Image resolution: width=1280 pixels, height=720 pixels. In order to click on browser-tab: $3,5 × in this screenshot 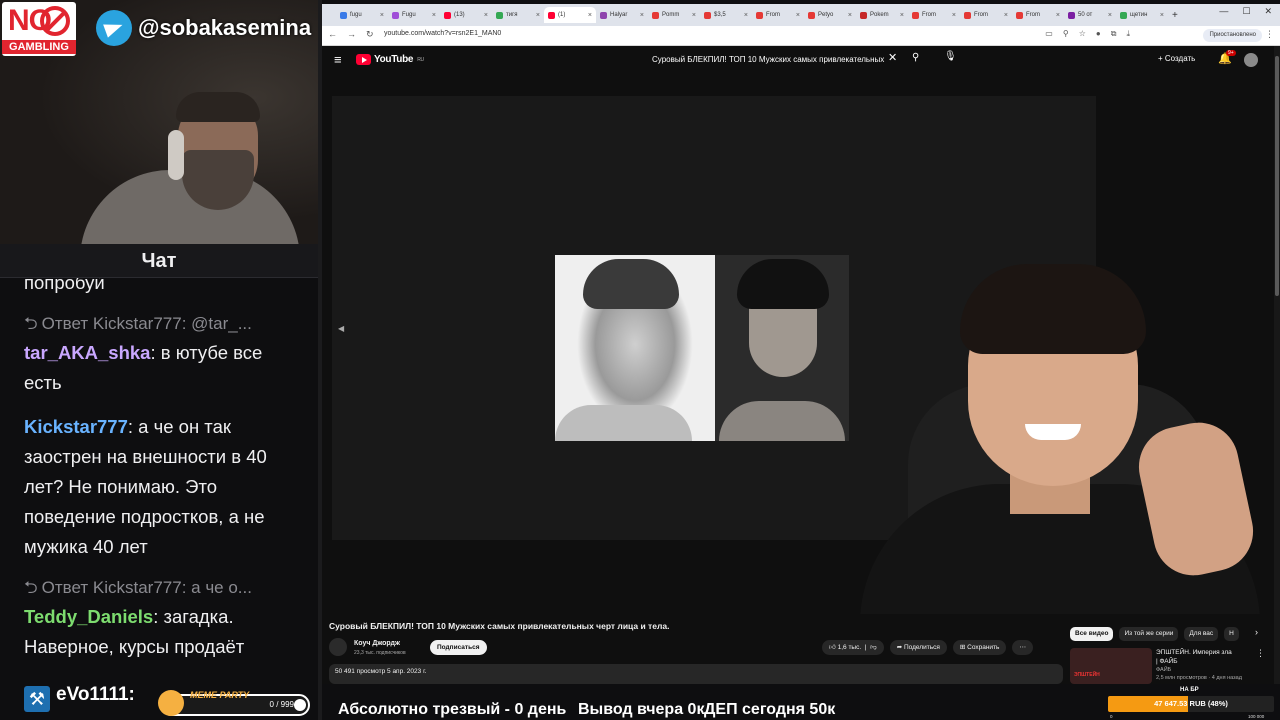, I will do `click(726, 15)`.